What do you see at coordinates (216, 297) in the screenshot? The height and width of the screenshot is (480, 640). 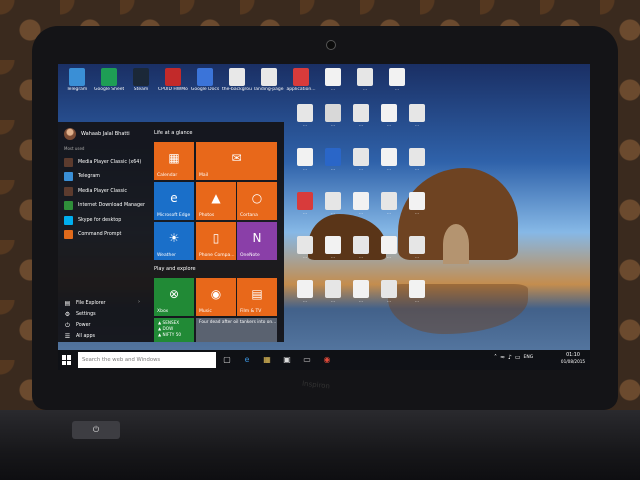 I see `tile-music: ◉ Music` at bounding box center [216, 297].